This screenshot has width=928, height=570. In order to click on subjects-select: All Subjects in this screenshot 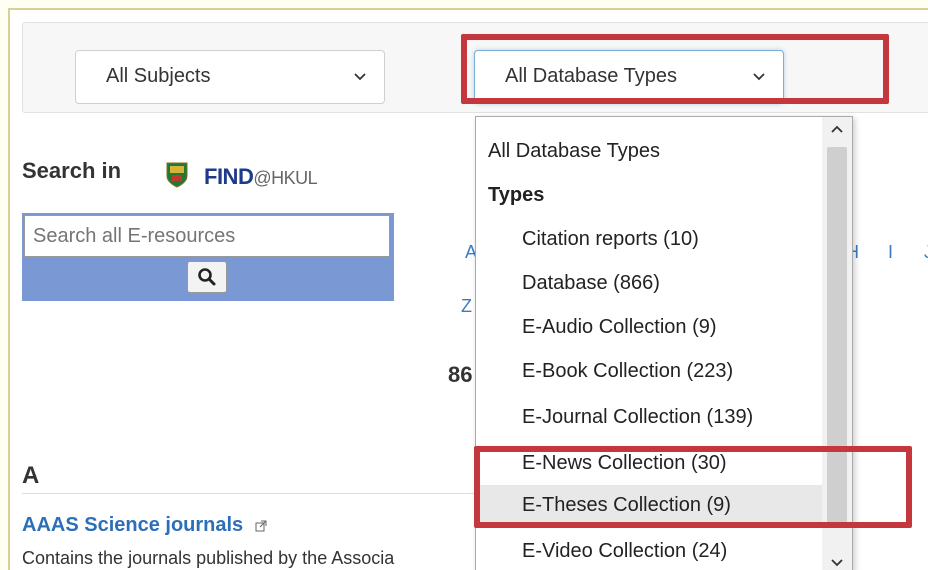, I will do `click(230, 77)`.